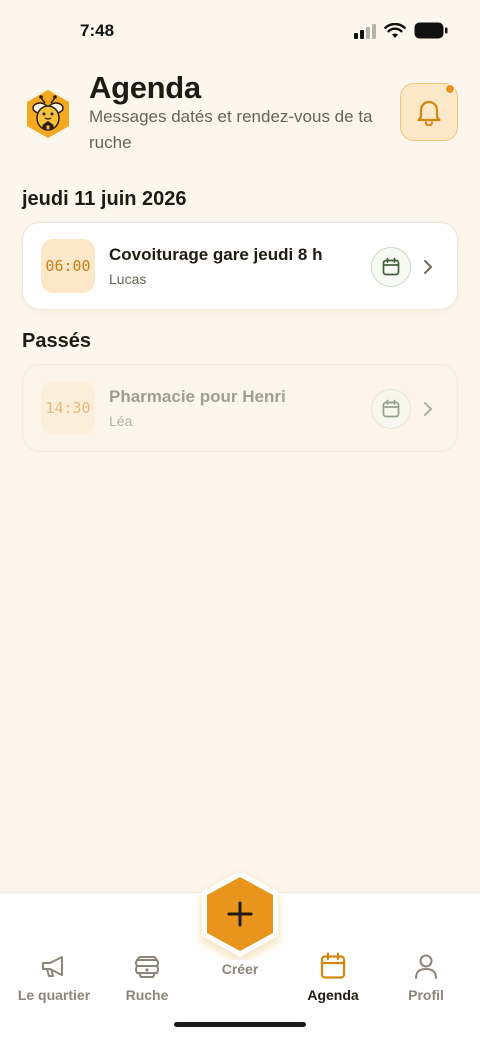 The height and width of the screenshot is (1040, 480). Describe the element at coordinates (48, 114) in the screenshot. I see `bee-house-logo` at that location.